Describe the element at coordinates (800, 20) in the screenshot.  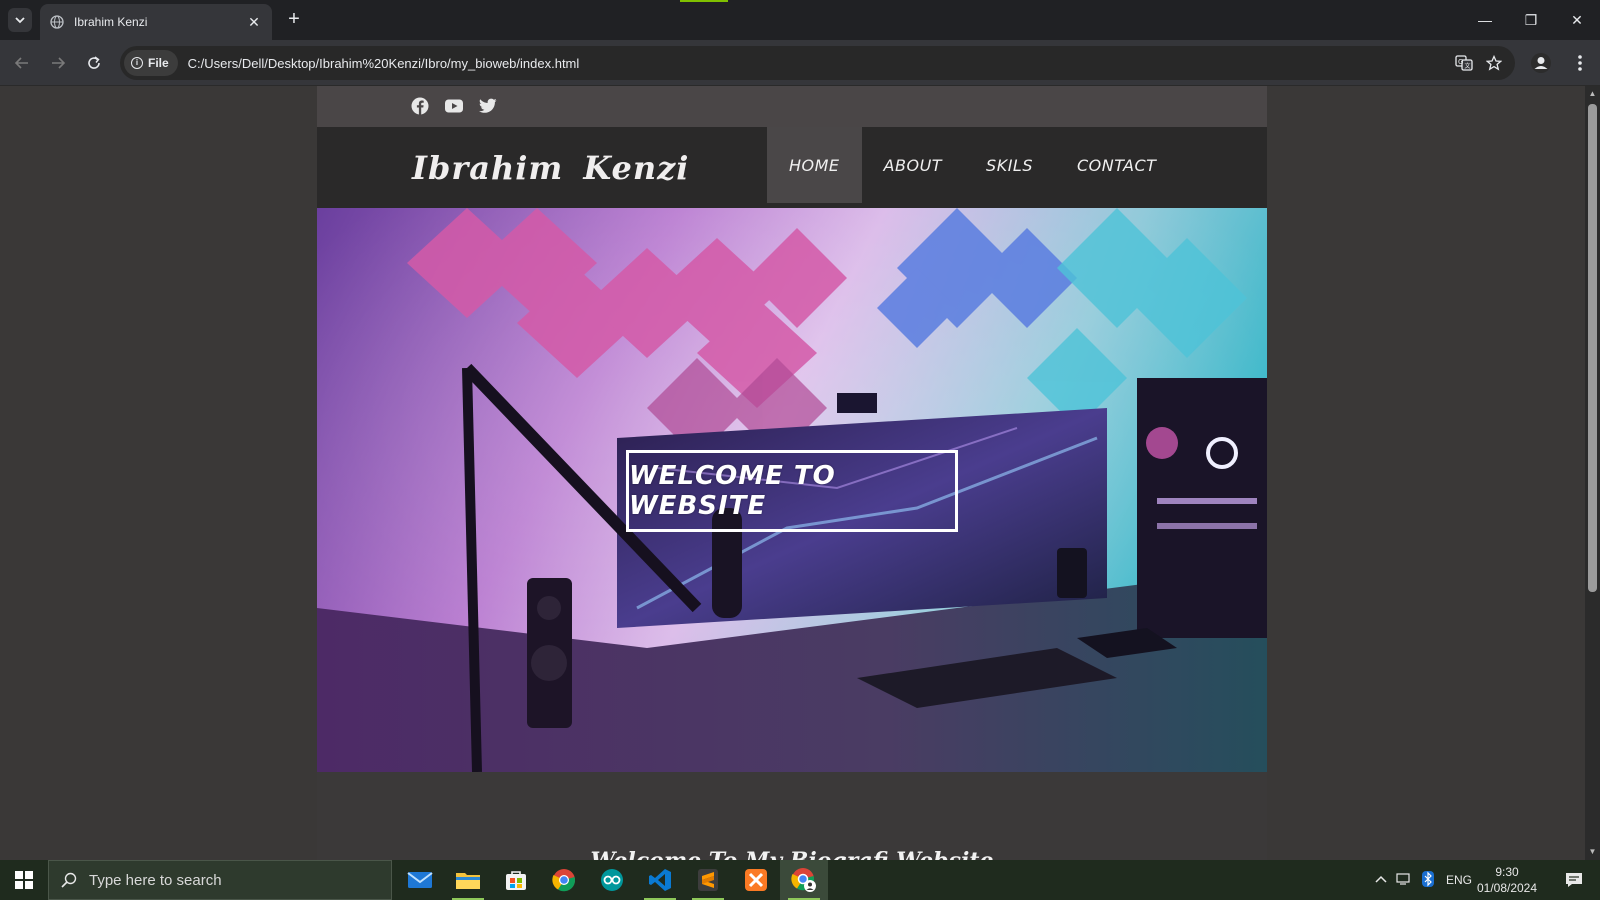
I see `browser-tab-bar: Ibrahim Kenzi ✕ + — ❐ ✕` at that location.